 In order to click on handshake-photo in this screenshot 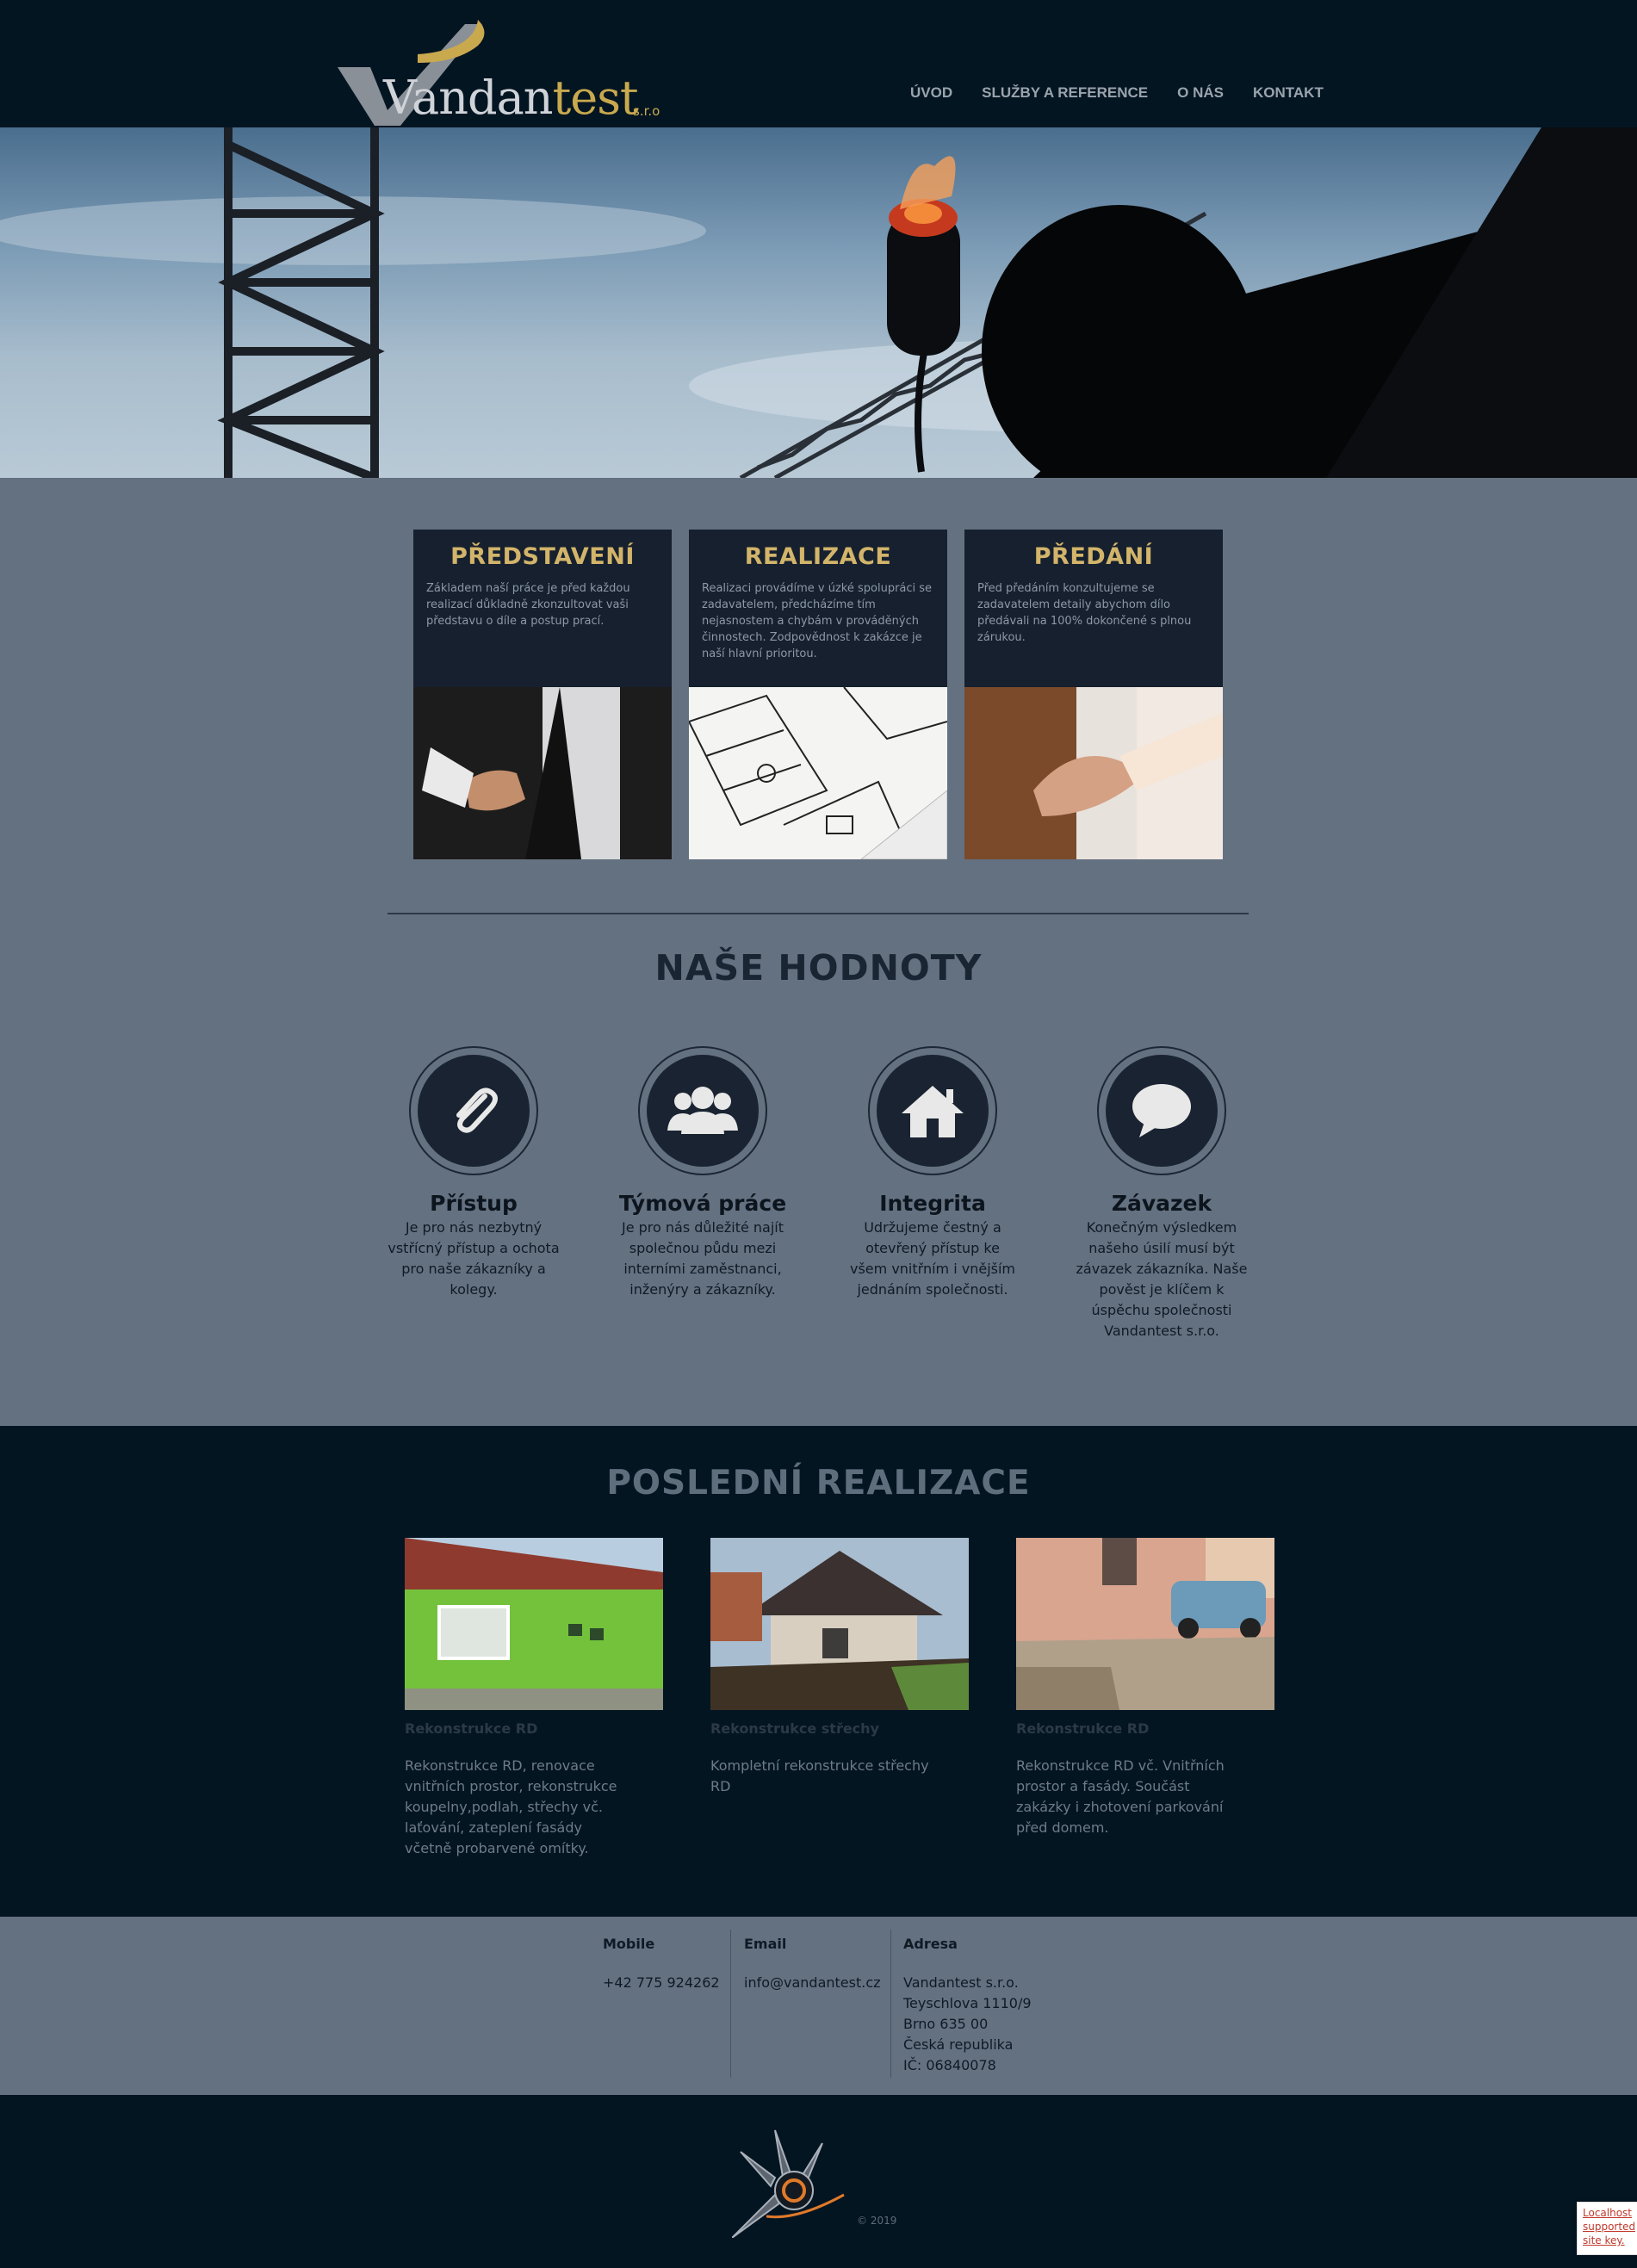, I will do `click(1093, 773)`.